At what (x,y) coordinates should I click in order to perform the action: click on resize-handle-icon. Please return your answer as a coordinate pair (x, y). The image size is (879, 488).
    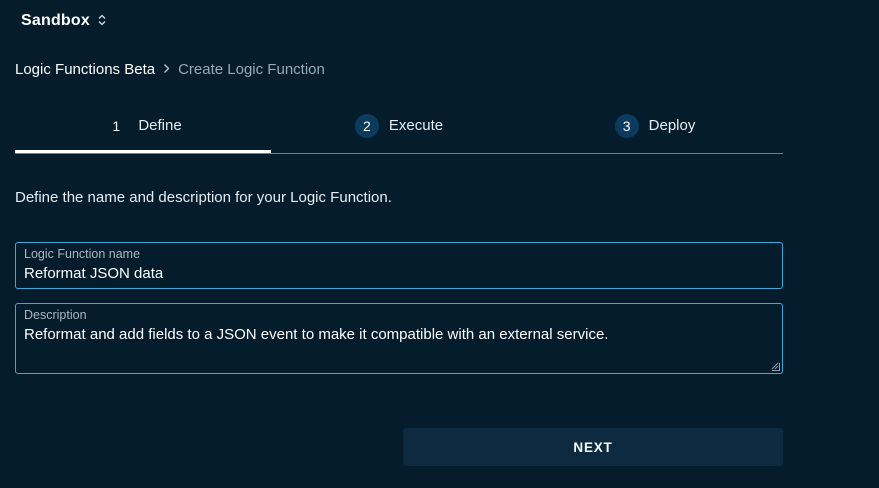
    Looking at the image, I should click on (775, 366).